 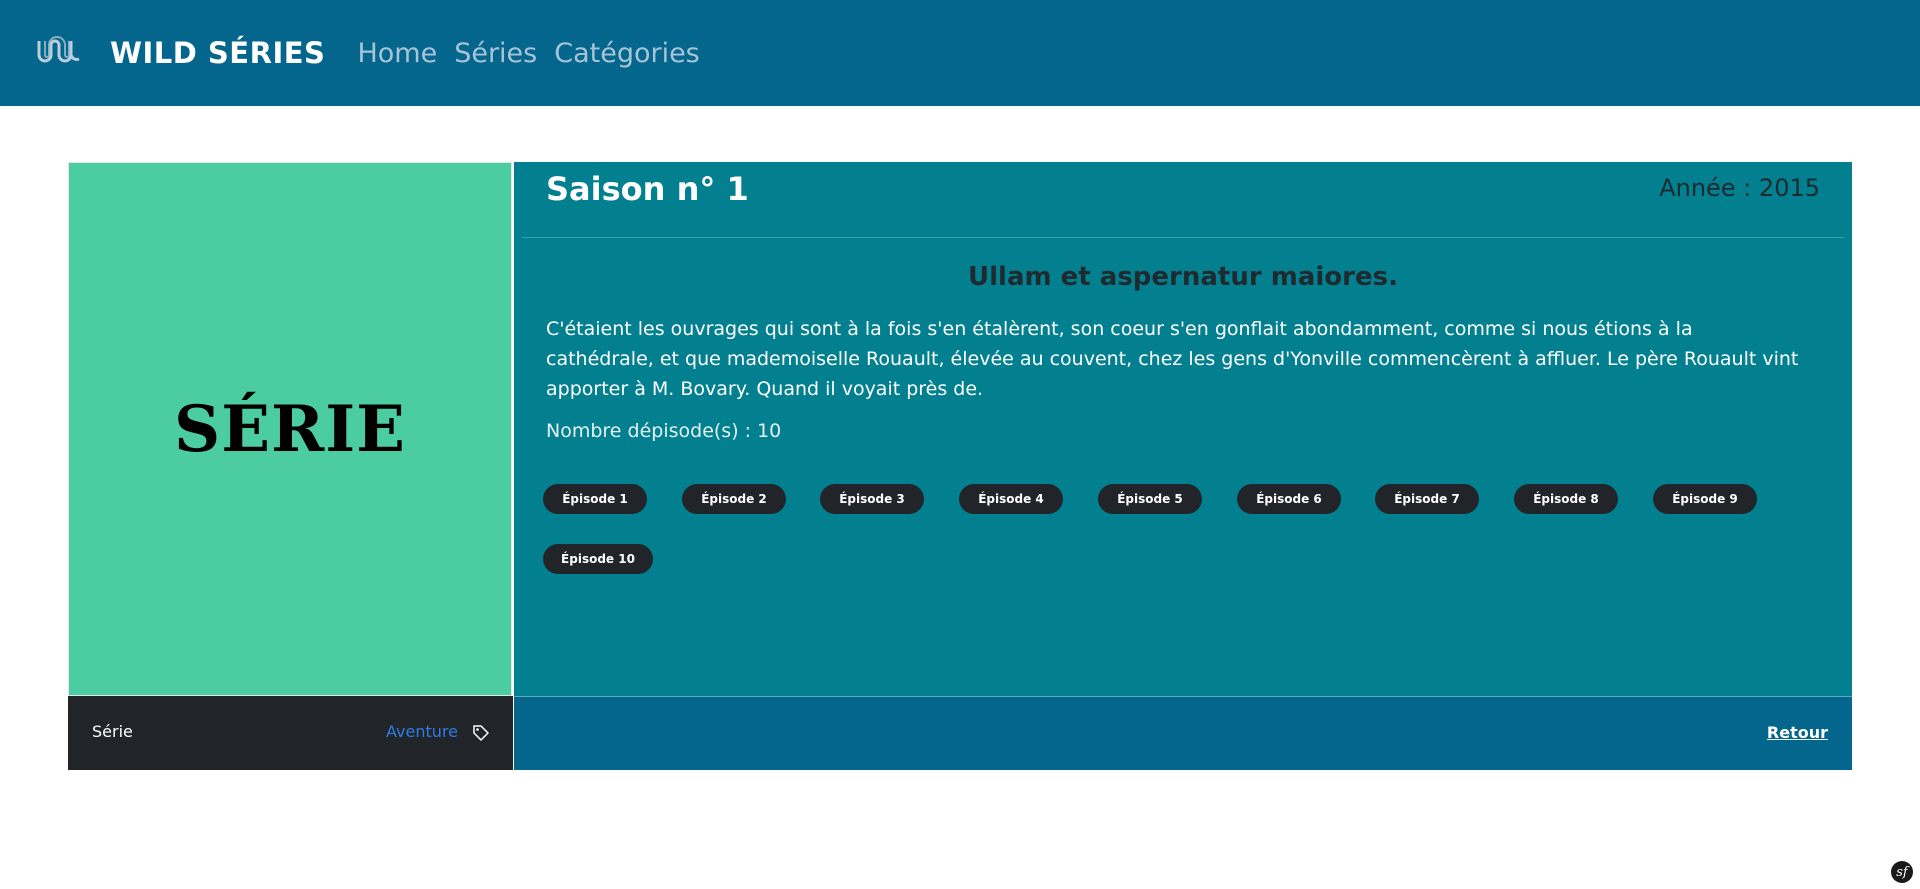 What do you see at coordinates (1902, 872) in the screenshot?
I see `symfony-icon: sf` at bounding box center [1902, 872].